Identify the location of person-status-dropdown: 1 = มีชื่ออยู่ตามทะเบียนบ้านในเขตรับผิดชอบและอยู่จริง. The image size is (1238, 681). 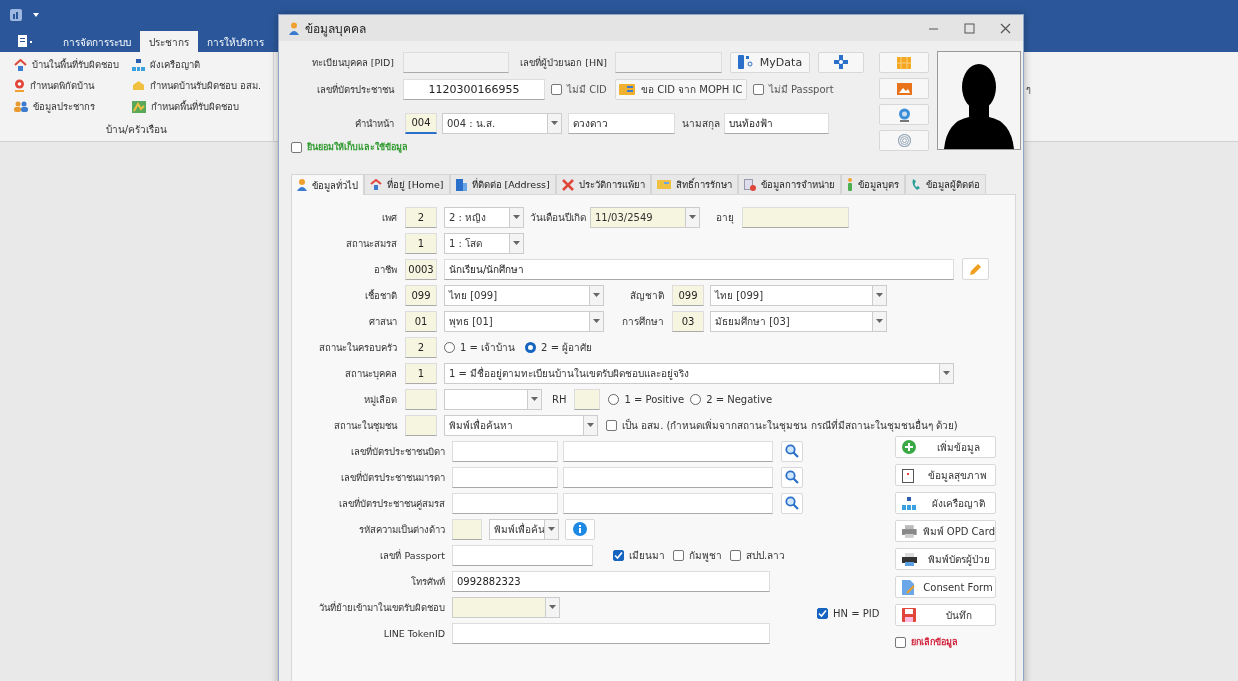
(699, 373).